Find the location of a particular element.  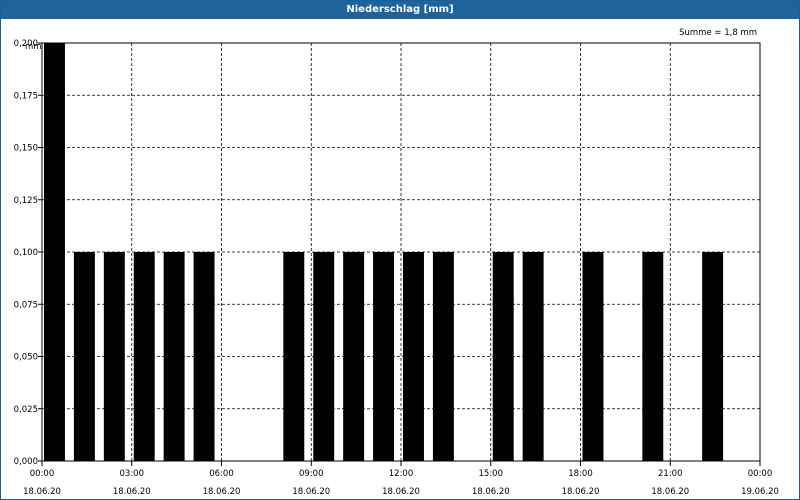

x-tick-date-label: 19.06.20 is located at coordinates (760, 492).